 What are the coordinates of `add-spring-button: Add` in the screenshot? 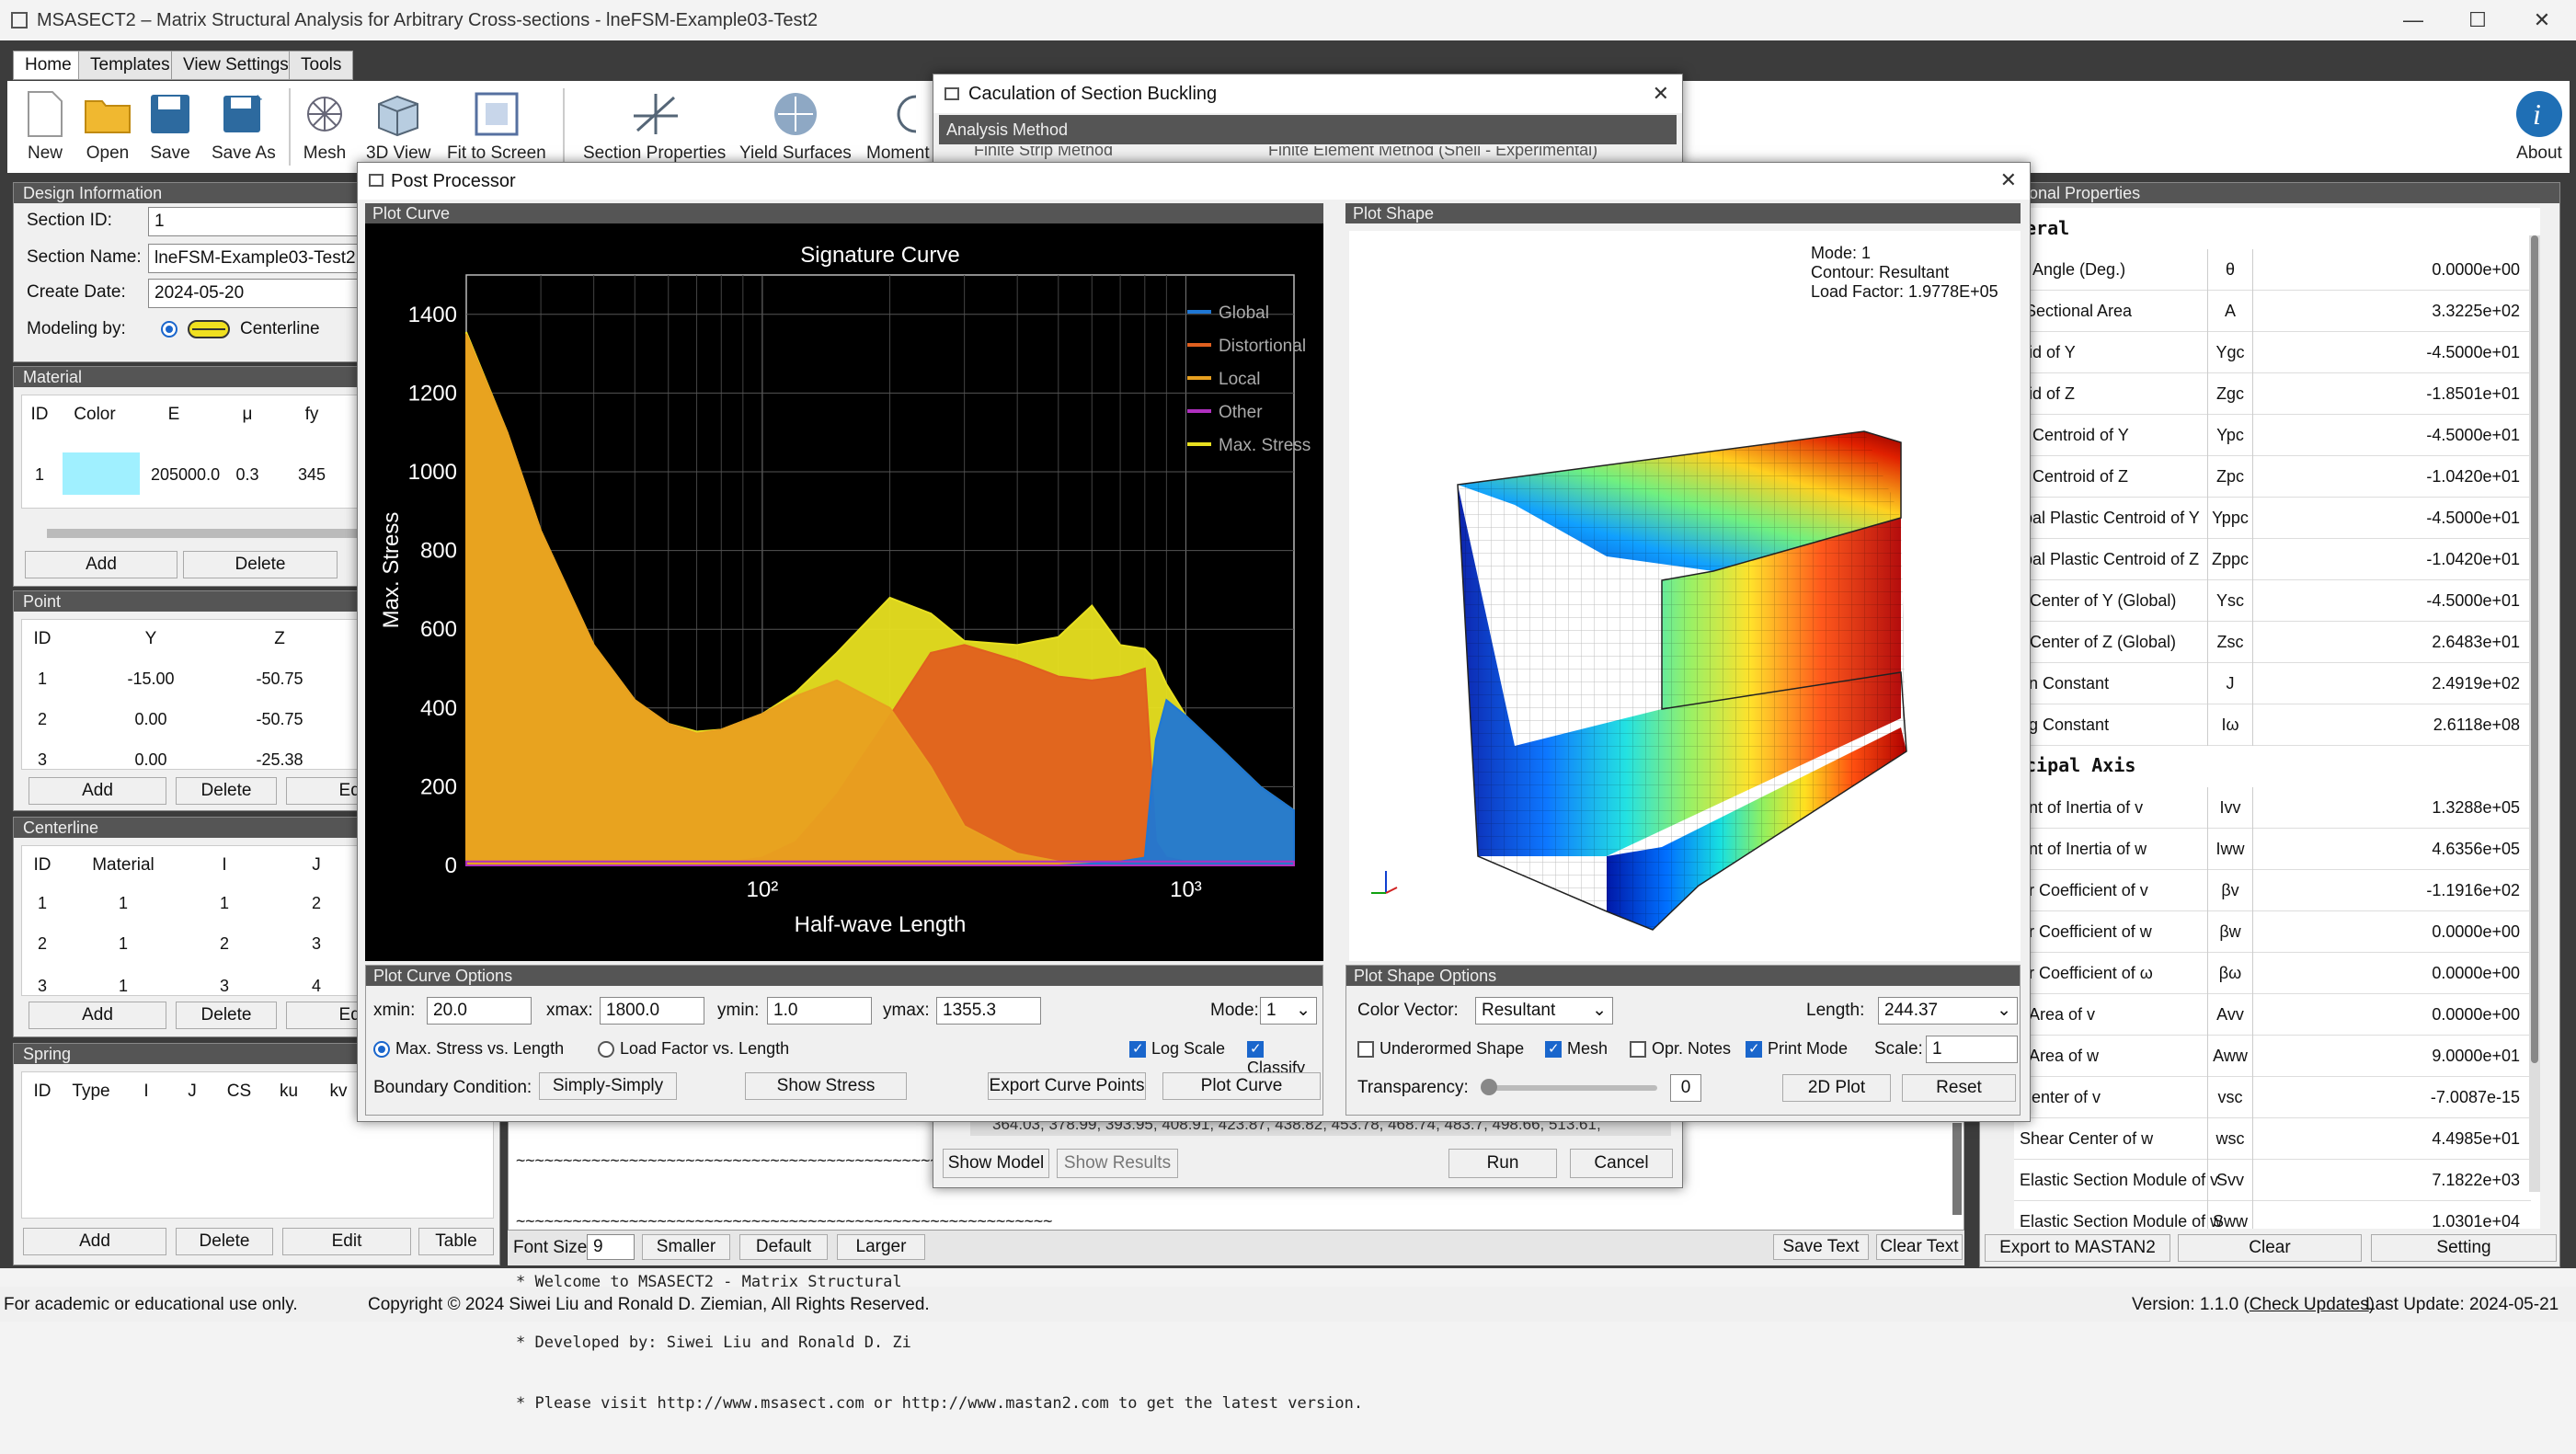 It's located at (95, 1241).